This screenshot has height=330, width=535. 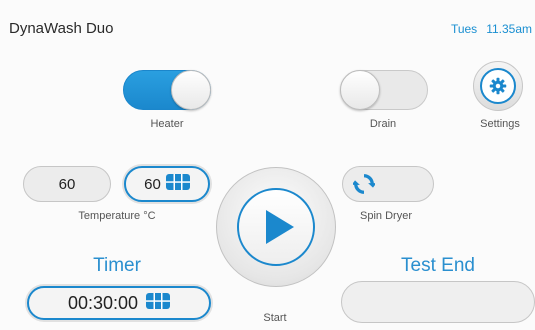 I want to click on rotate-arrows-icon, so click(x=364, y=184).